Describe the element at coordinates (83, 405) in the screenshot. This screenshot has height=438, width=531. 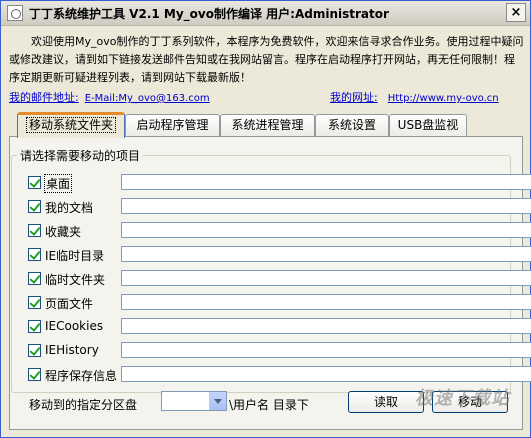
I see `target-drive-label: 移动到的指定分区盘` at that location.